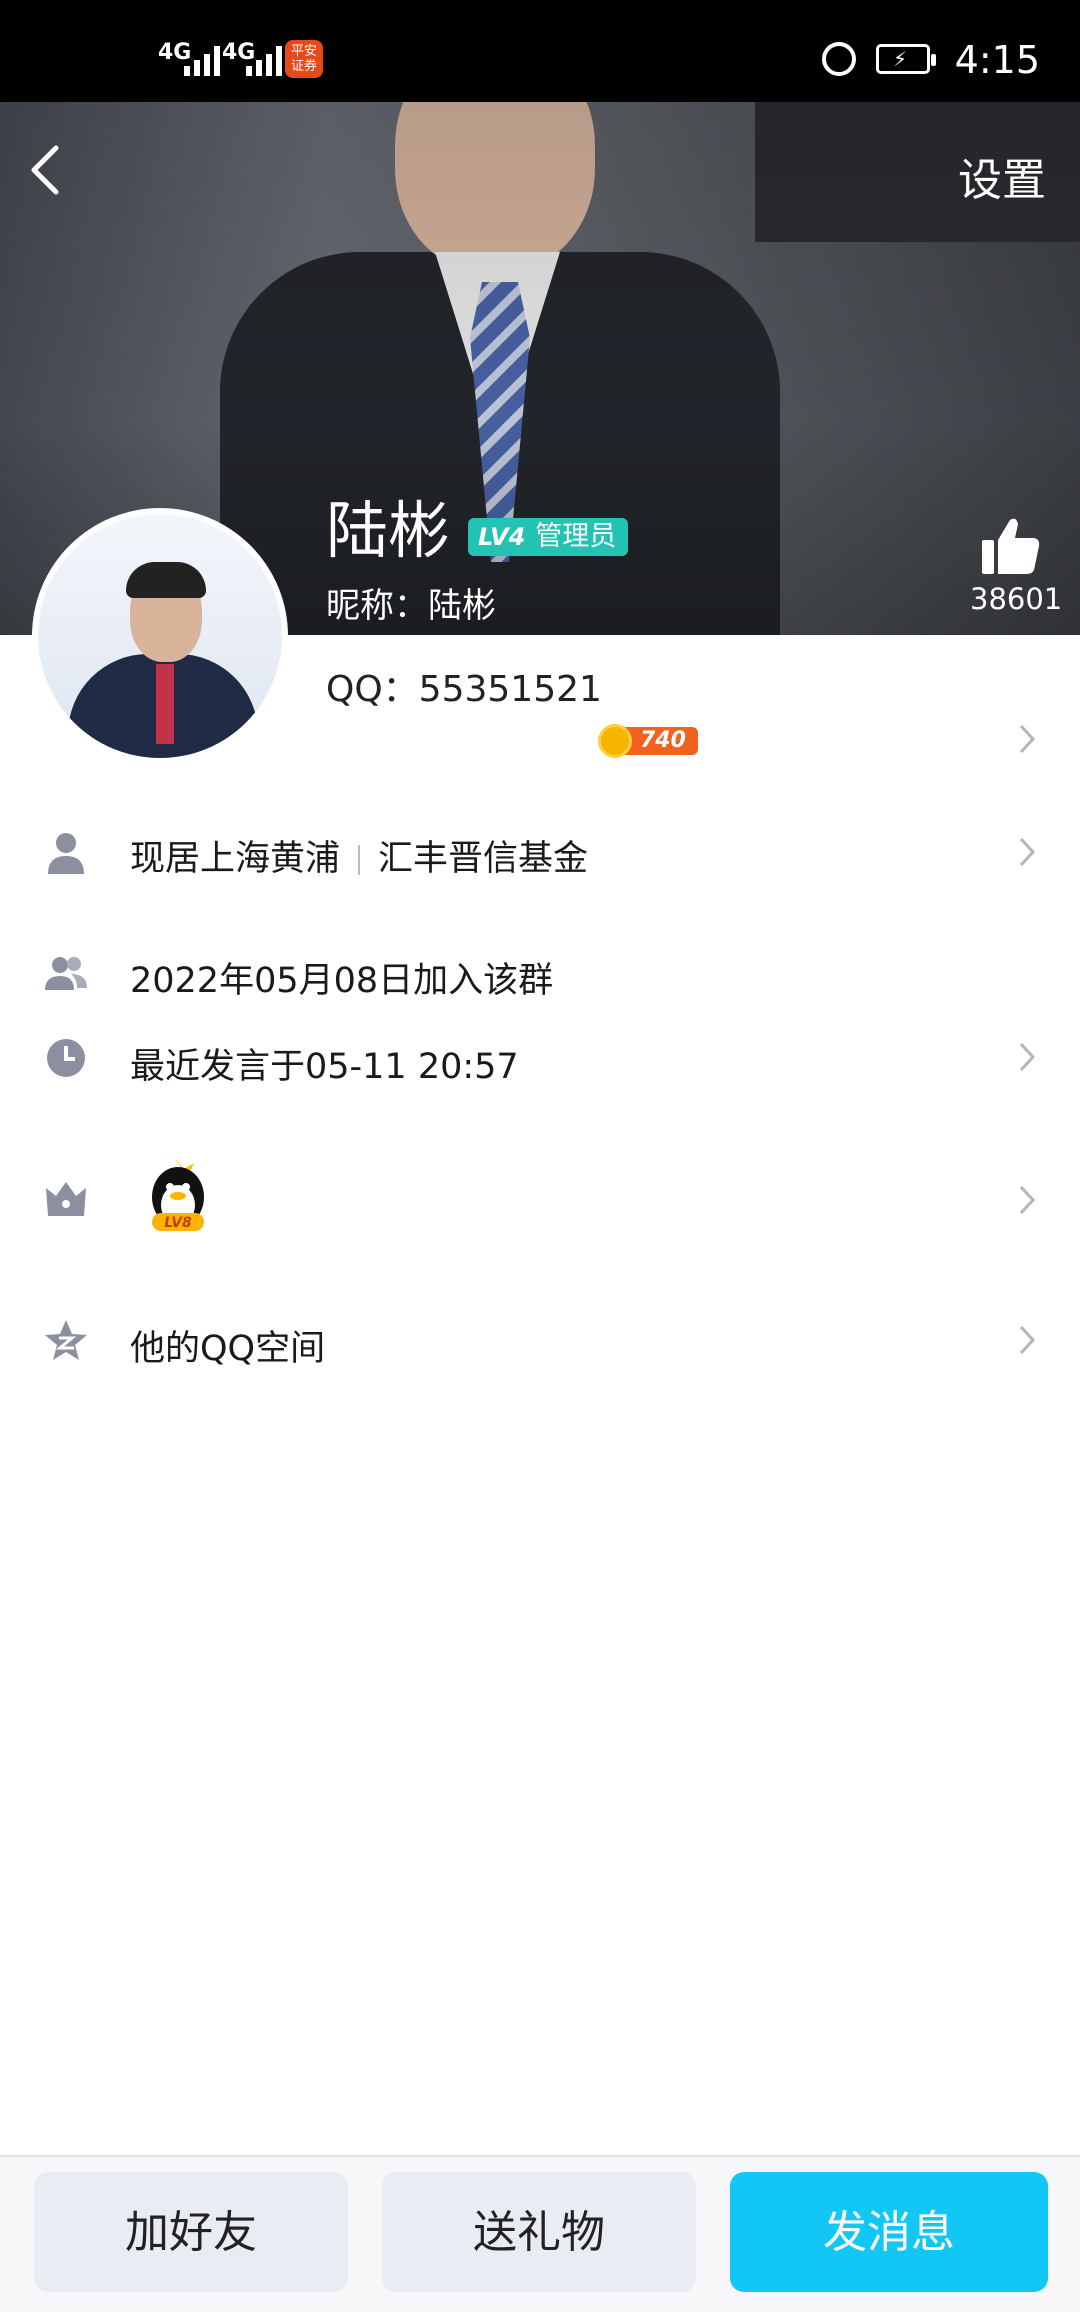 Image resolution: width=1080 pixels, height=2312 pixels. What do you see at coordinates (178, 1195) in the screenshot?
I see `qq-penguin-level-icon: LV8` at bounding box center [178, 1195].